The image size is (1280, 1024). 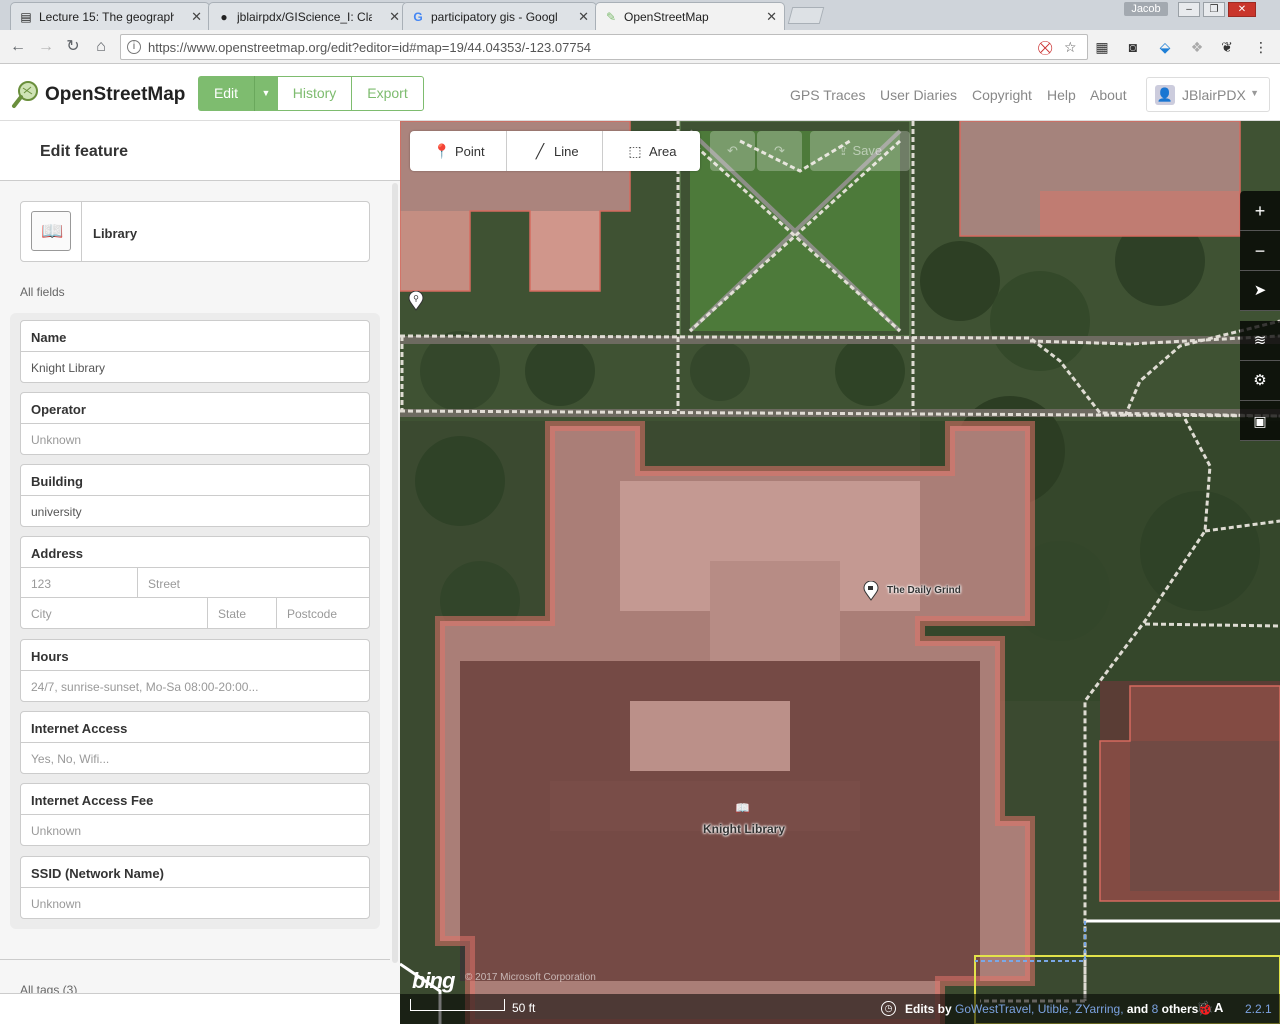 I want to click on map-data-icon: ⚙, so click(x=1260, y=381).